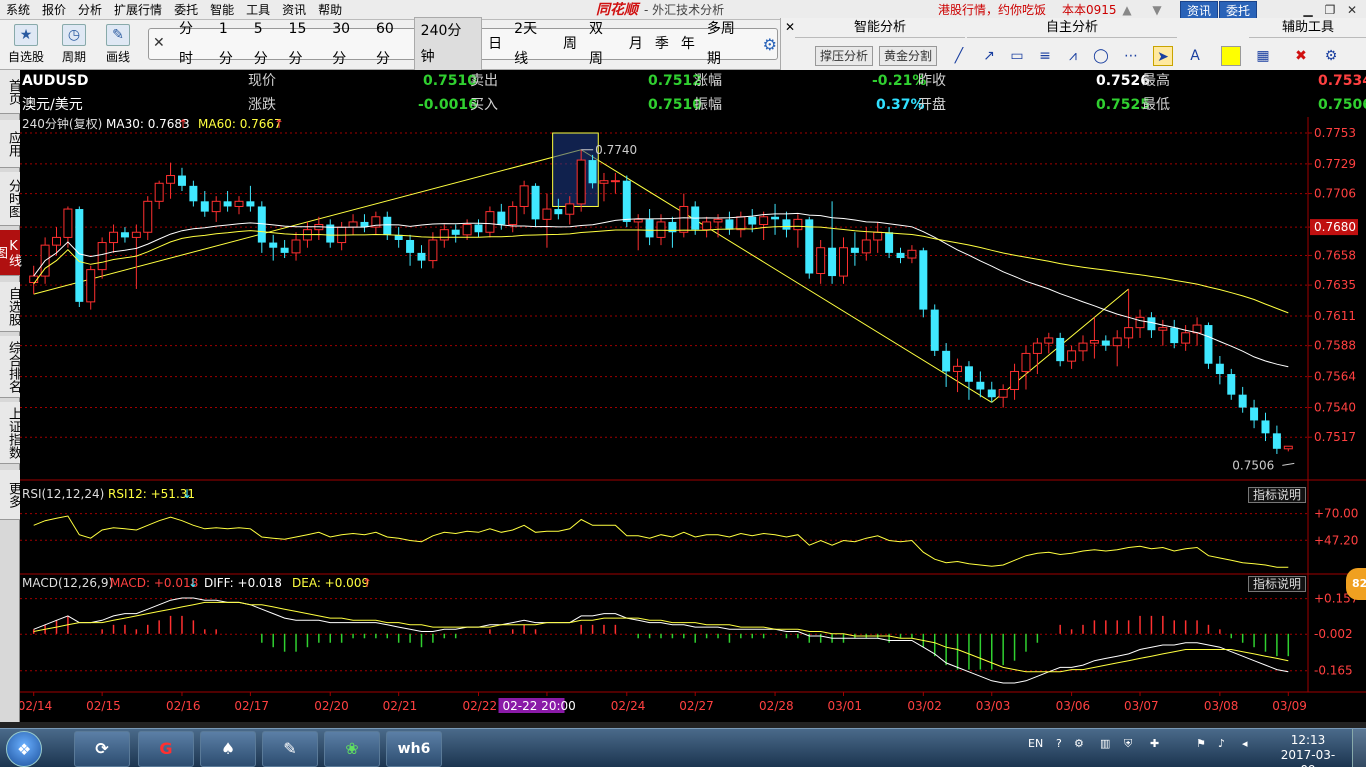  What do you see at coordinates (448, 44) in the screenshot?
I see `period-240min: 240分钟` at bounding box center [448, 44].